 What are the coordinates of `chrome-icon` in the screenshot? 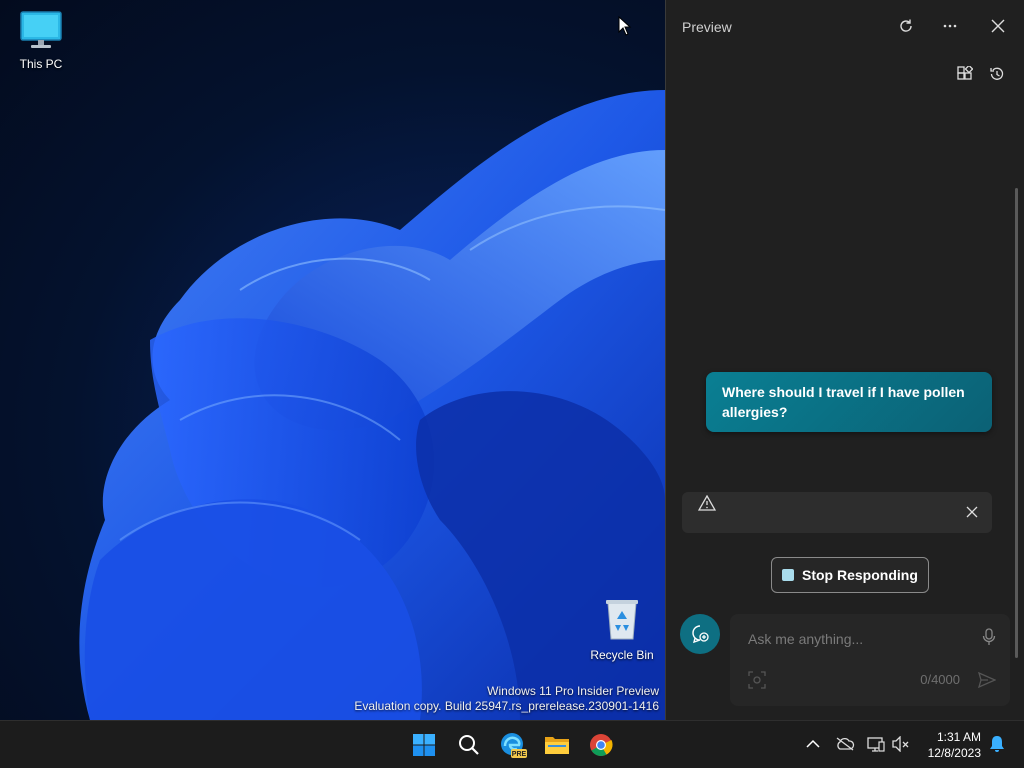 It's located at (601, 745).